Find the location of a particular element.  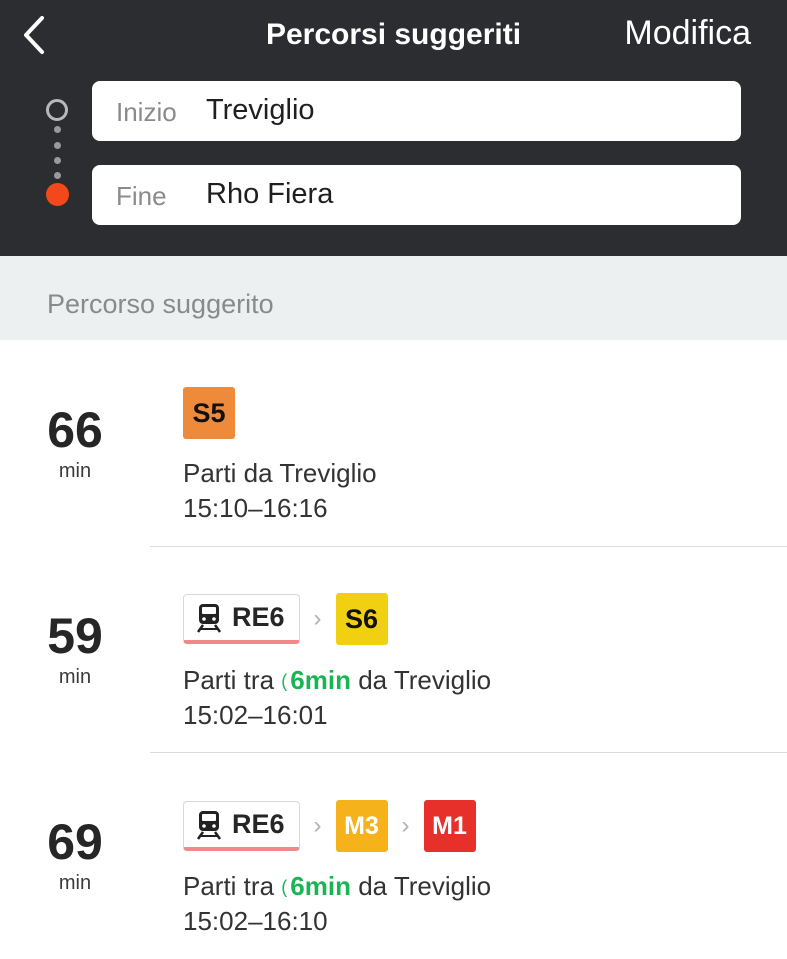

end-point-icon is located at coordinates (57, 194).